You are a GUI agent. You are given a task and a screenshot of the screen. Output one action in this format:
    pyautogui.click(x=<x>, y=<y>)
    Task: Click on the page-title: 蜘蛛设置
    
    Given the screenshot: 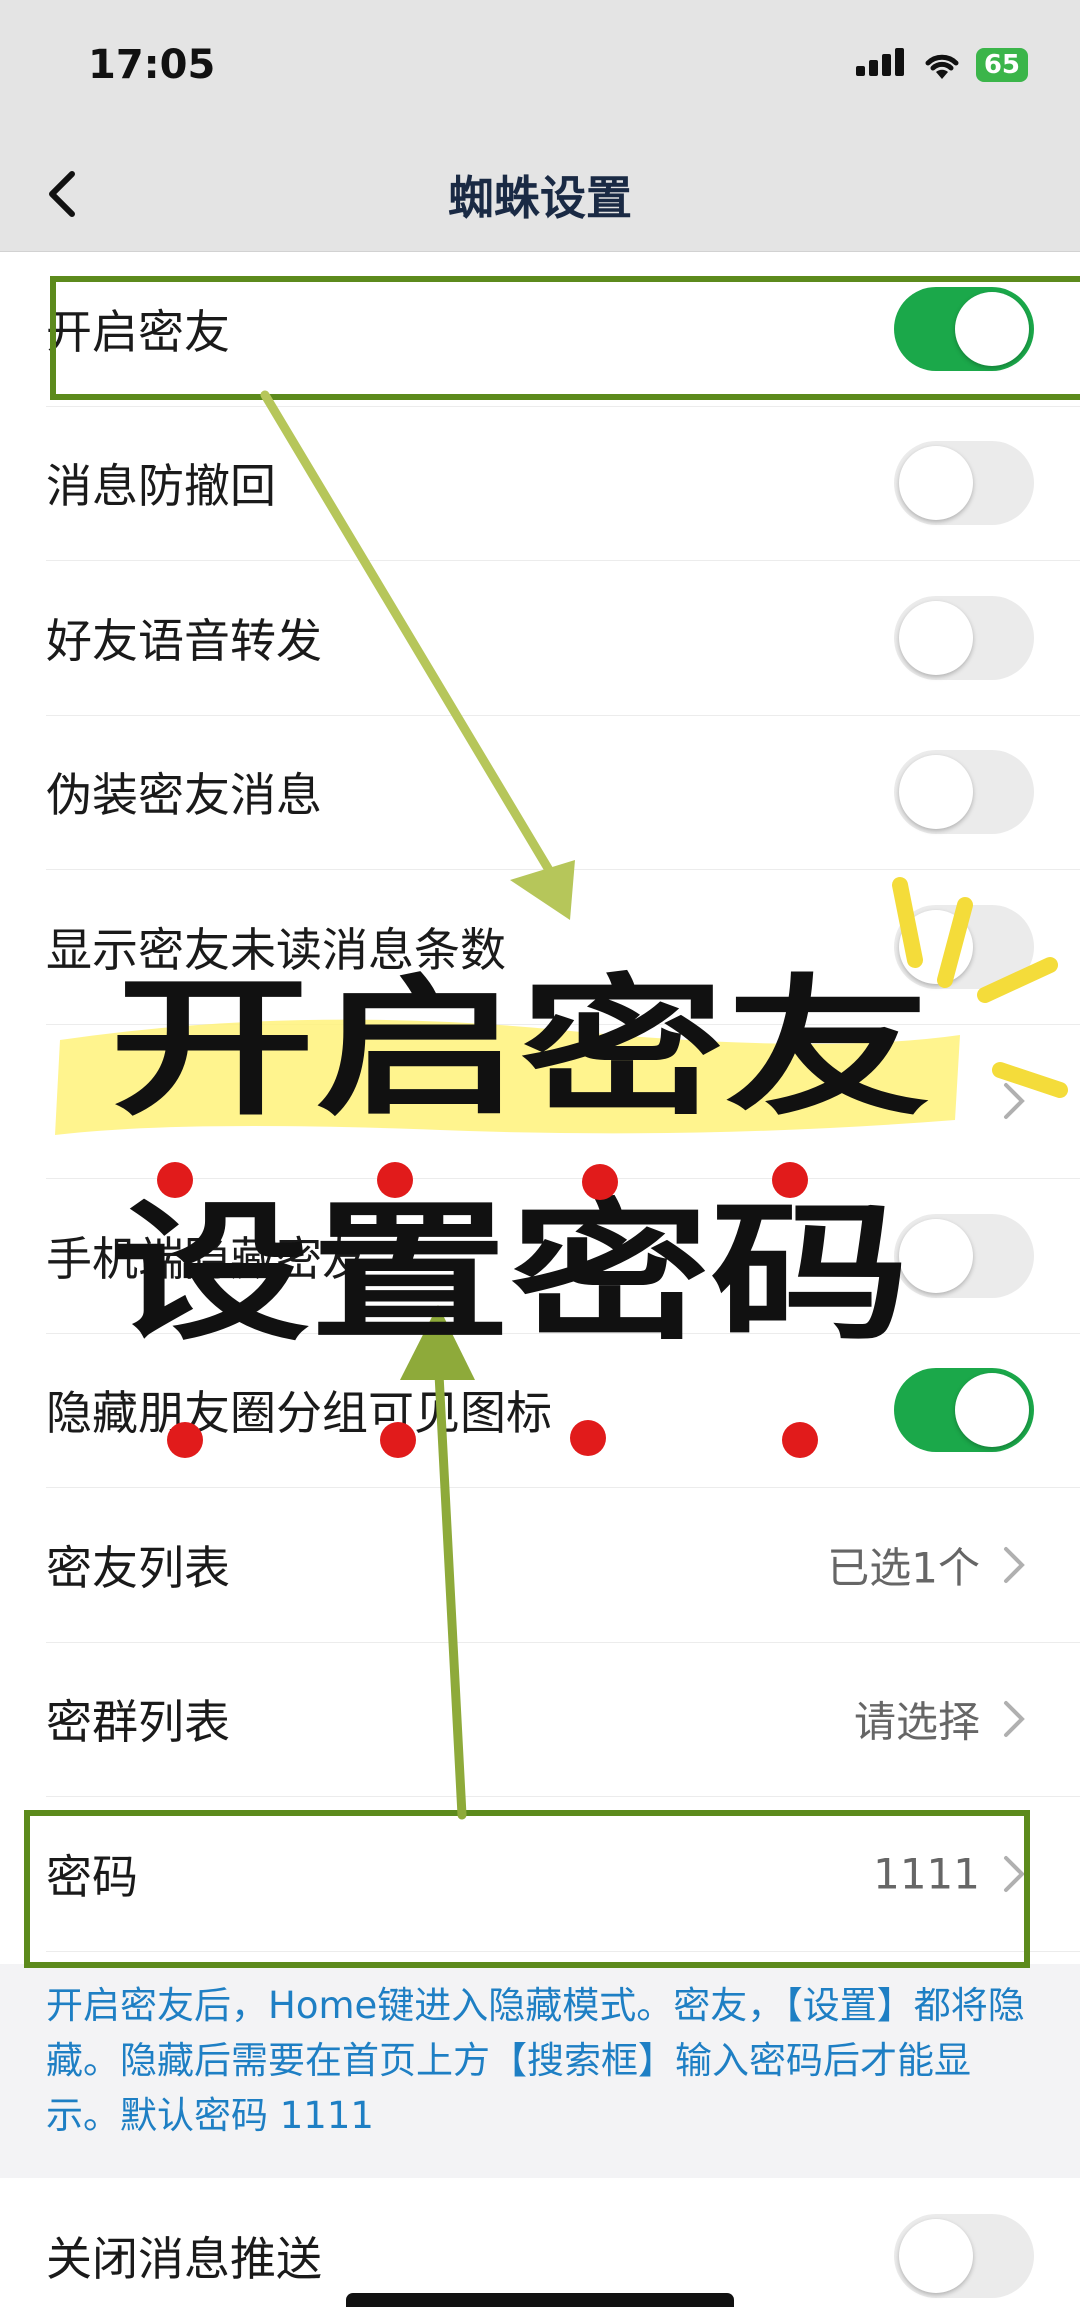 What is the action you would take?
    pyautogui.click(x=540, y=198)
    